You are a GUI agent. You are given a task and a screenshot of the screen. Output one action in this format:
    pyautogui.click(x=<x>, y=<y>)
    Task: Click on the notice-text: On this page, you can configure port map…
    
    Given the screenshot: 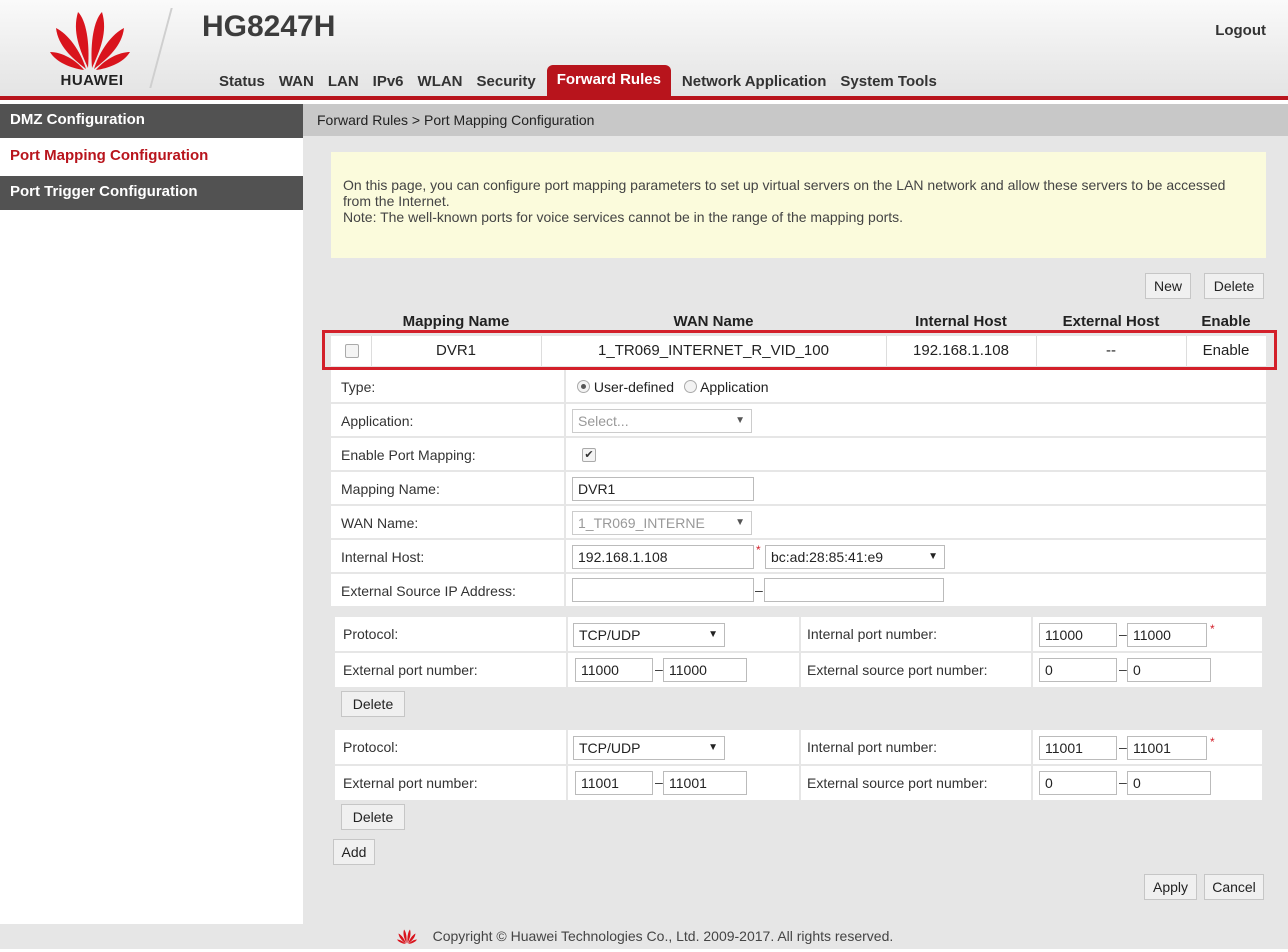 What is the action you would take?
    pyautogui.click(x=784, y=193)
    